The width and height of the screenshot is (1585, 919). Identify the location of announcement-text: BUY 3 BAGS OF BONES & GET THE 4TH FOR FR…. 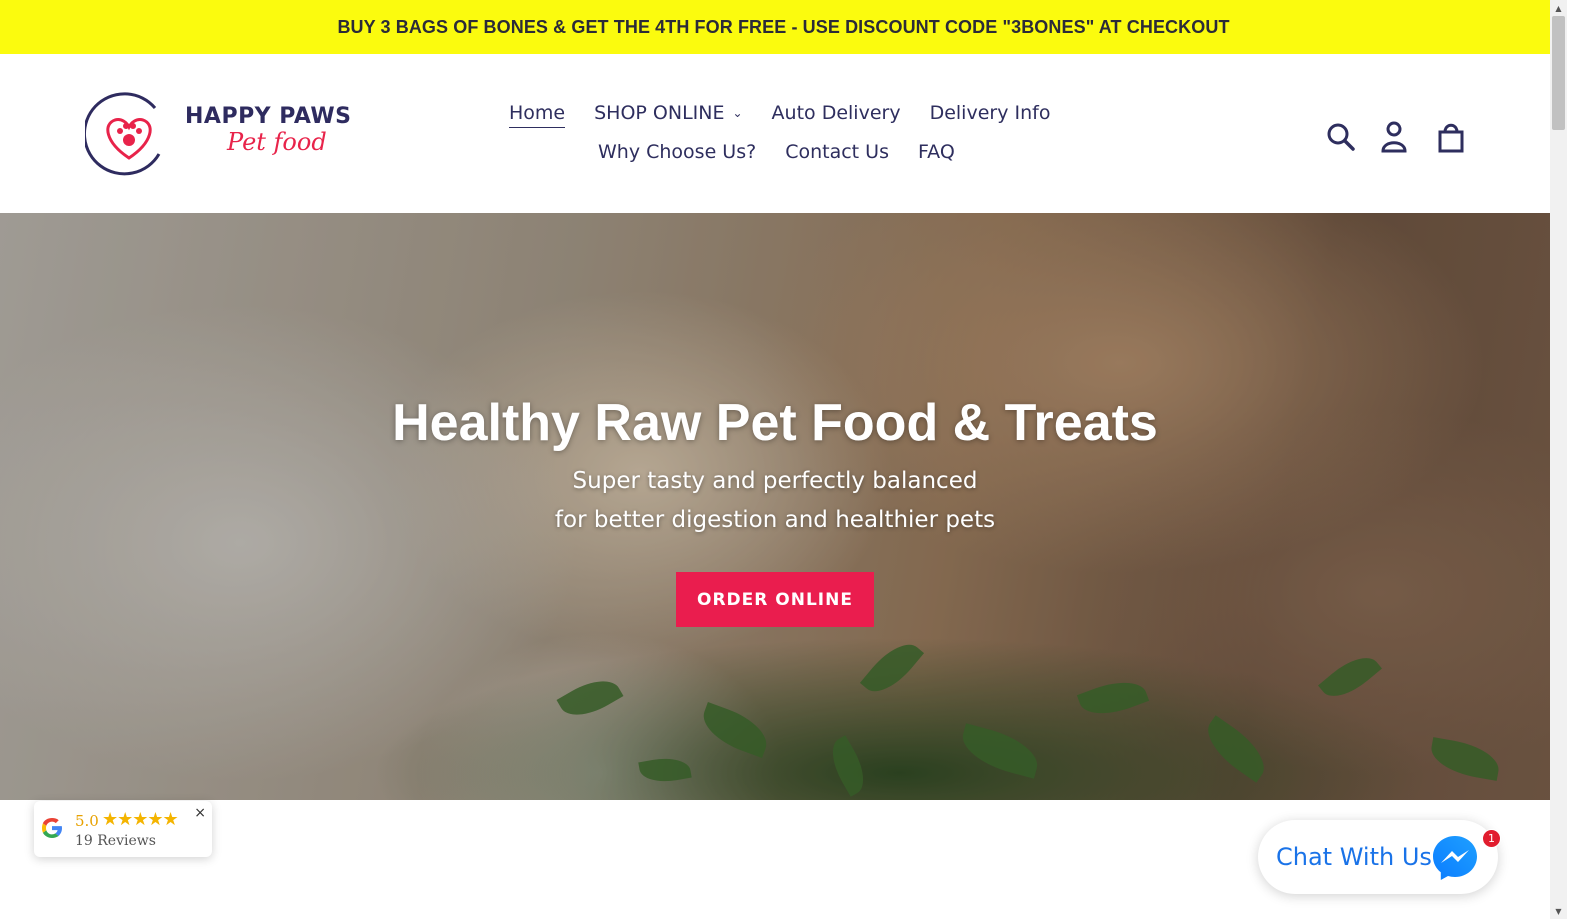
(783, 26).